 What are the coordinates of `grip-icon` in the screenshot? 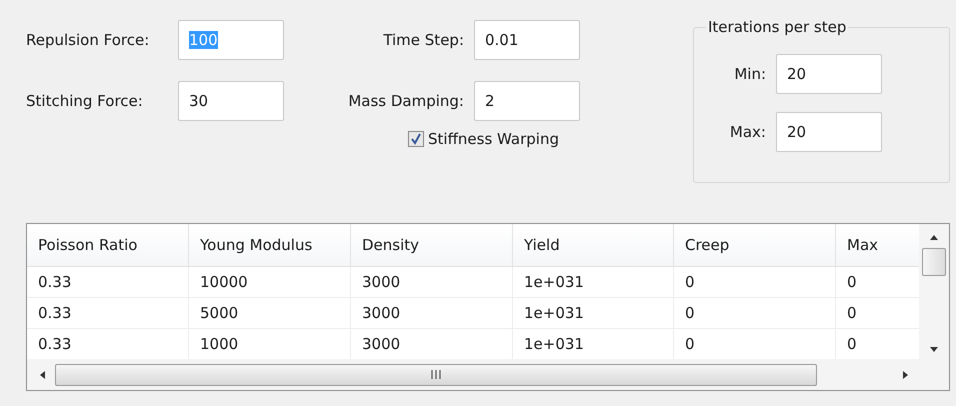 It's located at (436, 374).